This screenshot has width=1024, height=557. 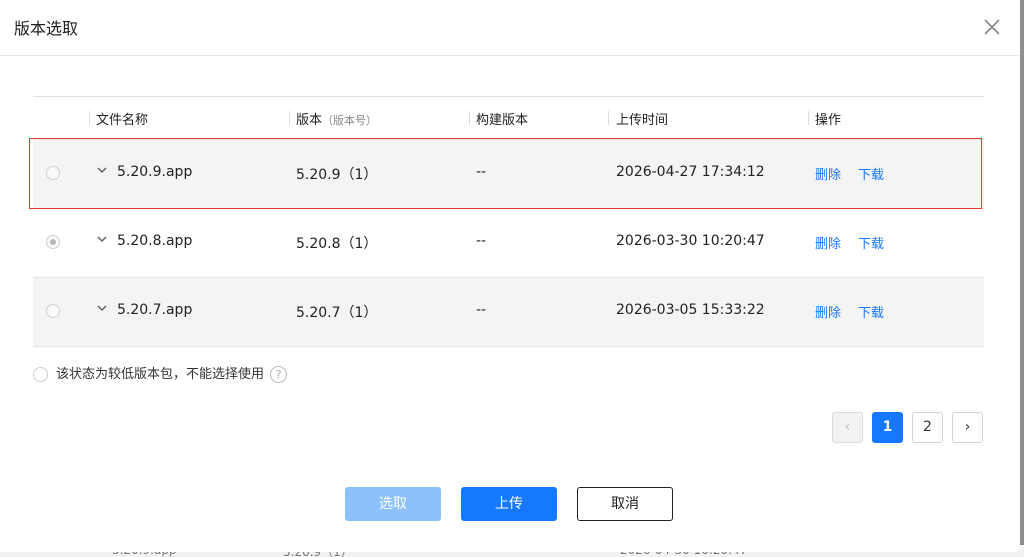 I want to click on cancel-button: 取消, so click(x=625, y=504).